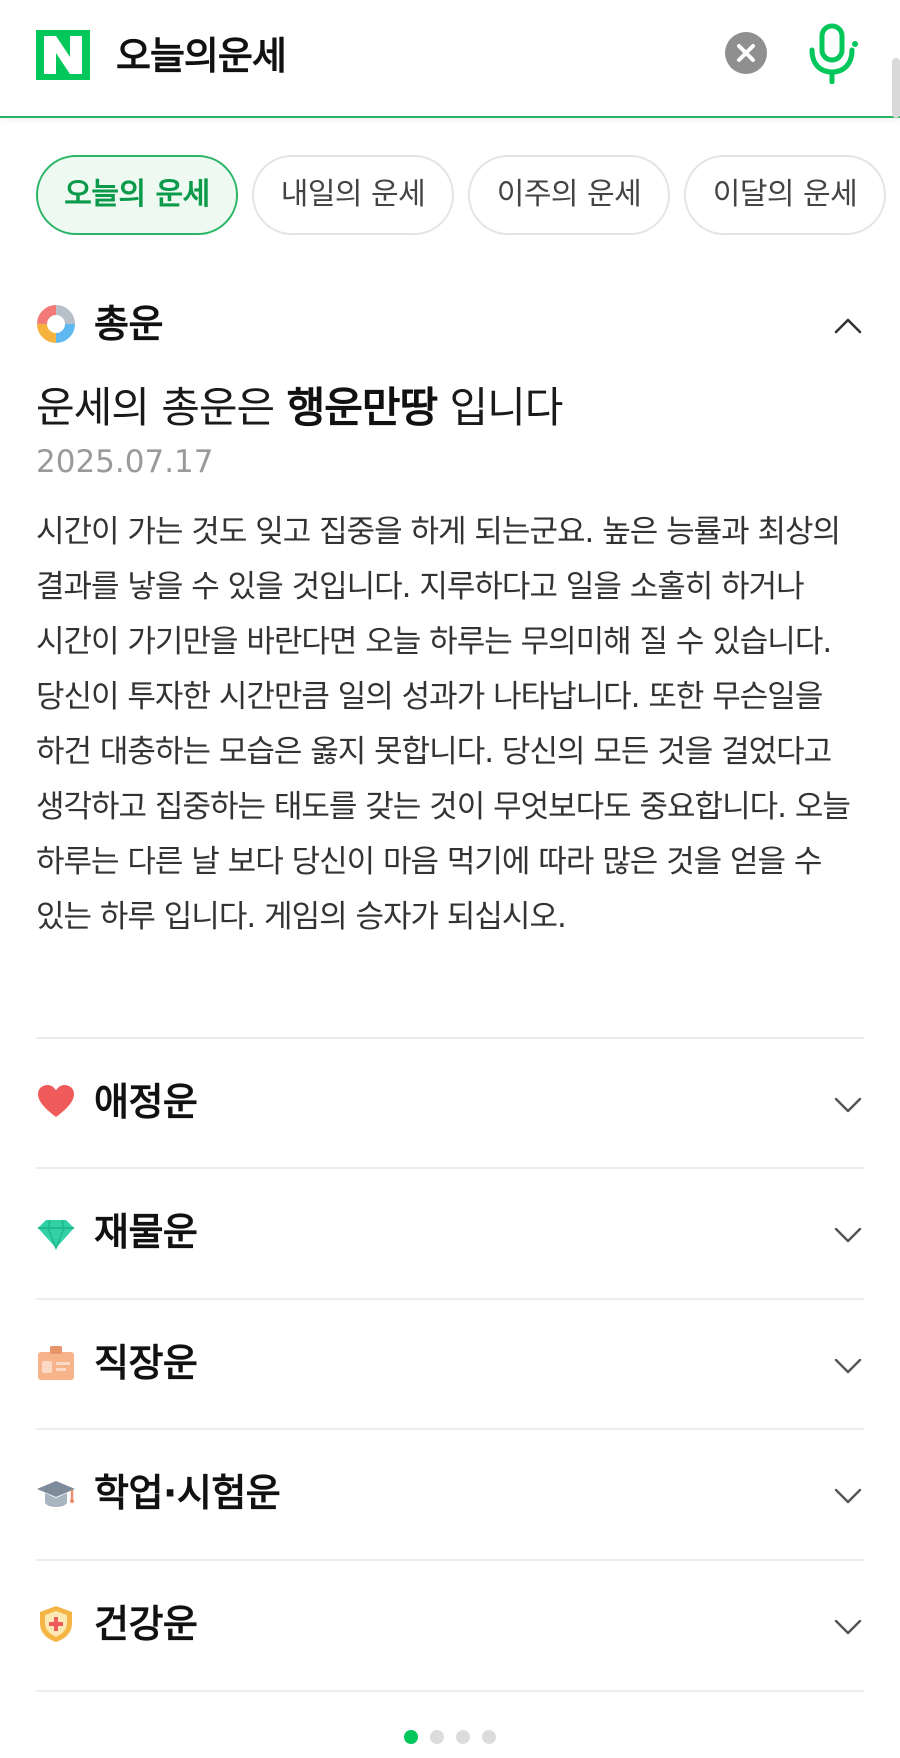 The image size is (900, 1758). I want to click on health-fortune-header: 건강운, so click(450, 1626).